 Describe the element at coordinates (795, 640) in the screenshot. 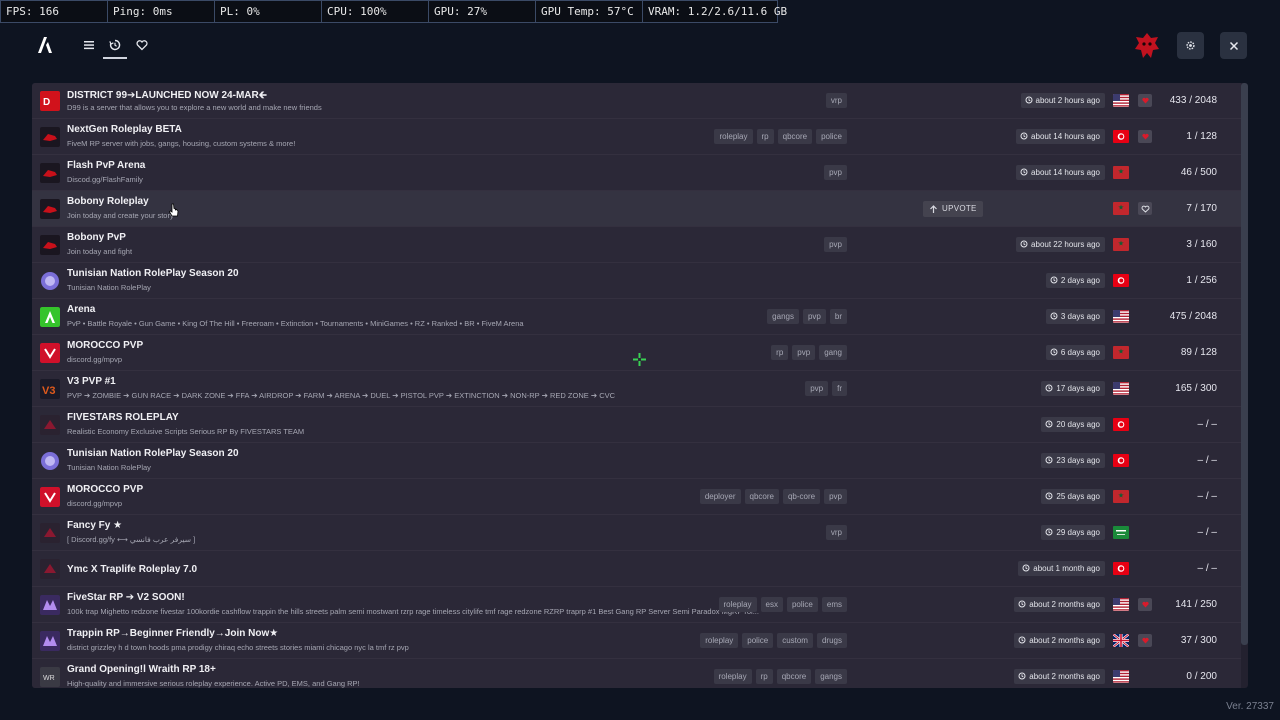

I see `server-tag: custom` at that location.